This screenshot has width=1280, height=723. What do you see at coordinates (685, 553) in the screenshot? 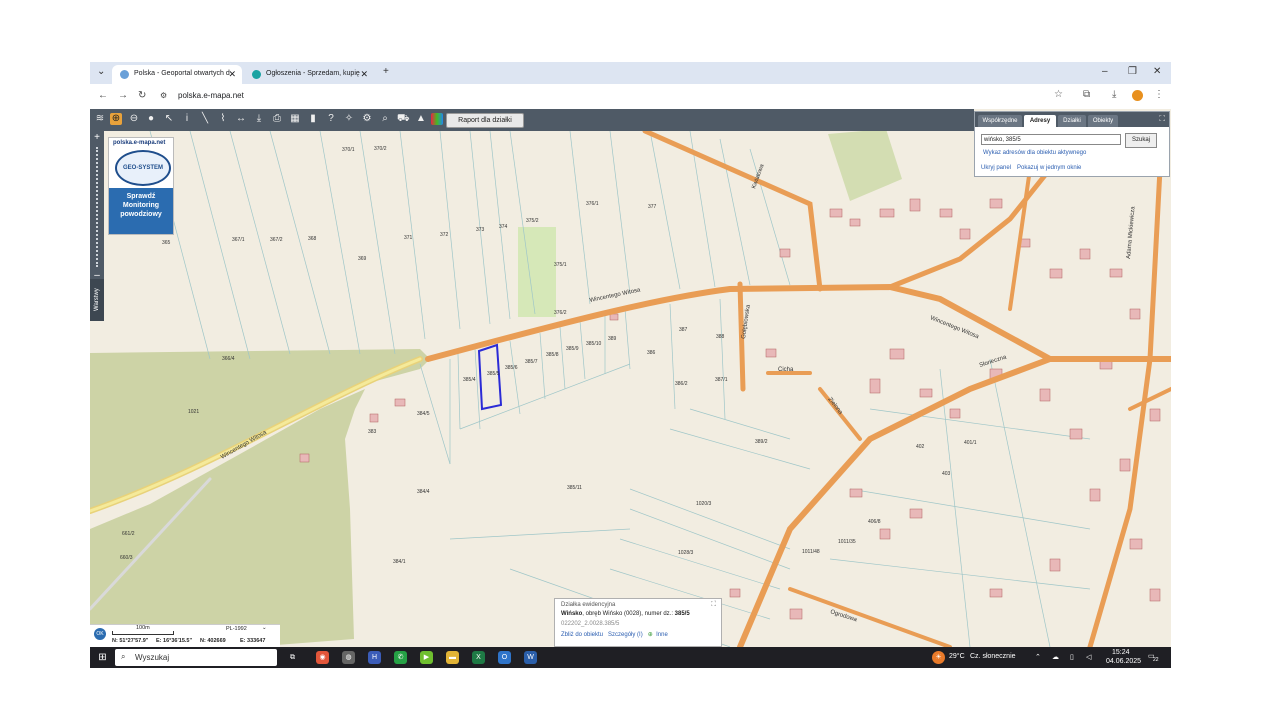
I see `parcel-label: 1028/3` at bounding box center [685, 553].